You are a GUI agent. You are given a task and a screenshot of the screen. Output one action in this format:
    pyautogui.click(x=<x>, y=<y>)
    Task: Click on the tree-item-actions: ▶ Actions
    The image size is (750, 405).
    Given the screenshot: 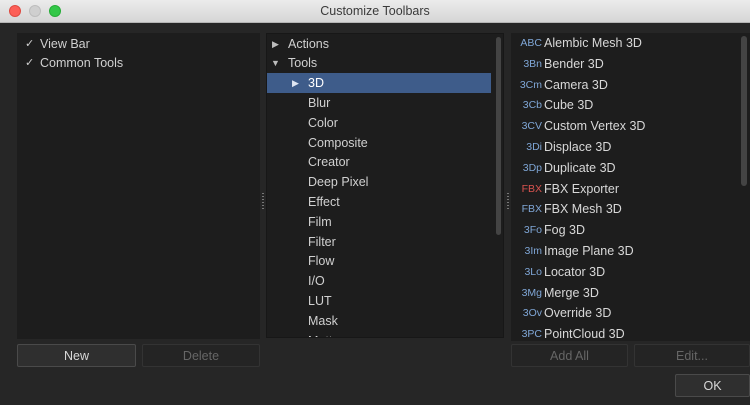 What is the action you would take?
    pyautogui.click(x=385, y=44)
    